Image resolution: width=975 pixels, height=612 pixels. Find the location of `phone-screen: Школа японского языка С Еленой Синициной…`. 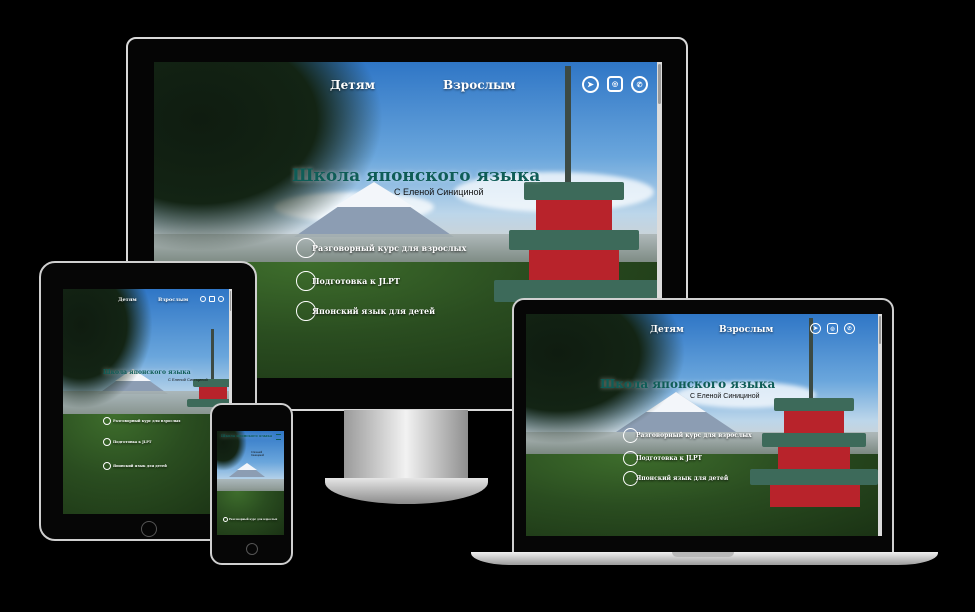

phone-screen: Школа японского языка С Еленой Синициной… is located at coordinates (250, 483).